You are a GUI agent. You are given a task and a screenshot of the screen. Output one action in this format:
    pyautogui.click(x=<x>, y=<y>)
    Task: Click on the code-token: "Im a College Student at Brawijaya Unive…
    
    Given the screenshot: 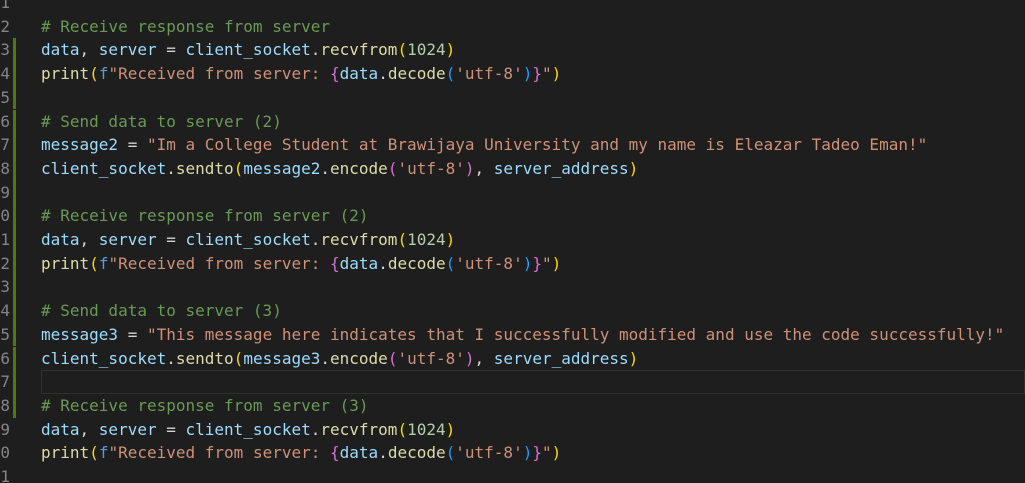 What is the action you would take?
    pyautogui.click(x=537, y=145)
    